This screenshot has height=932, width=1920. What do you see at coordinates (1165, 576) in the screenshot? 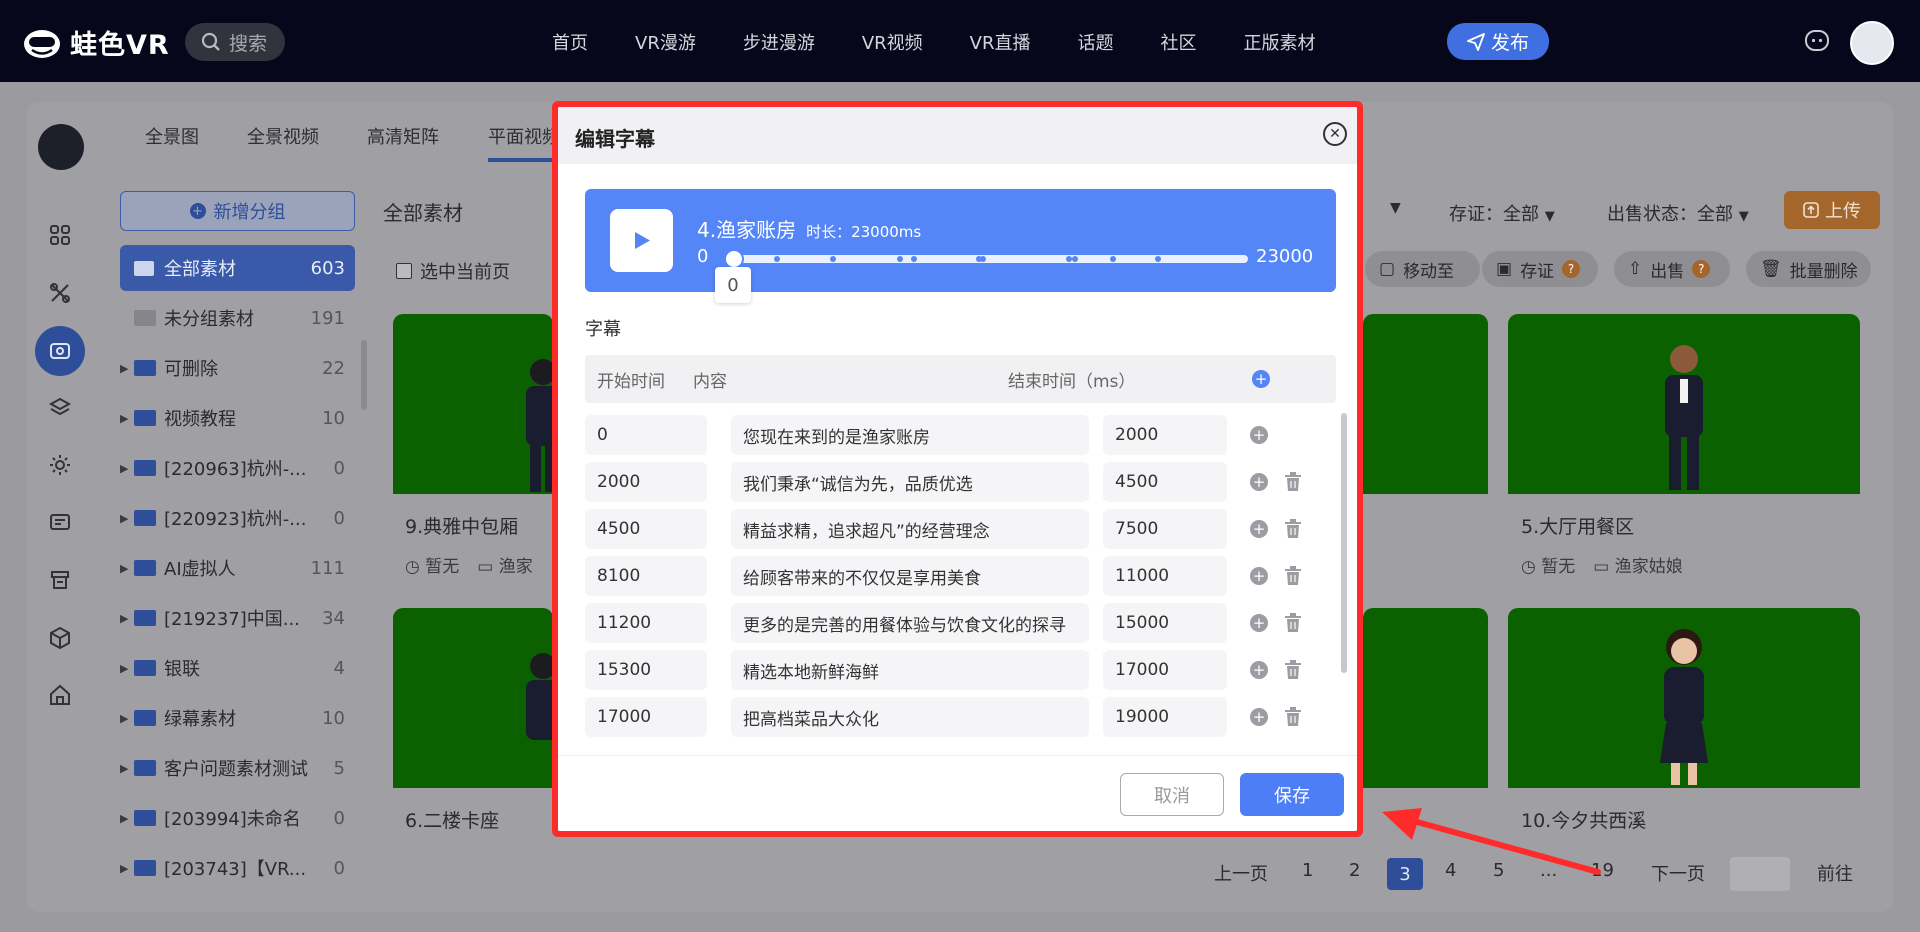
I see `end-time-input: 11000` at bounding box center [1165, 576].